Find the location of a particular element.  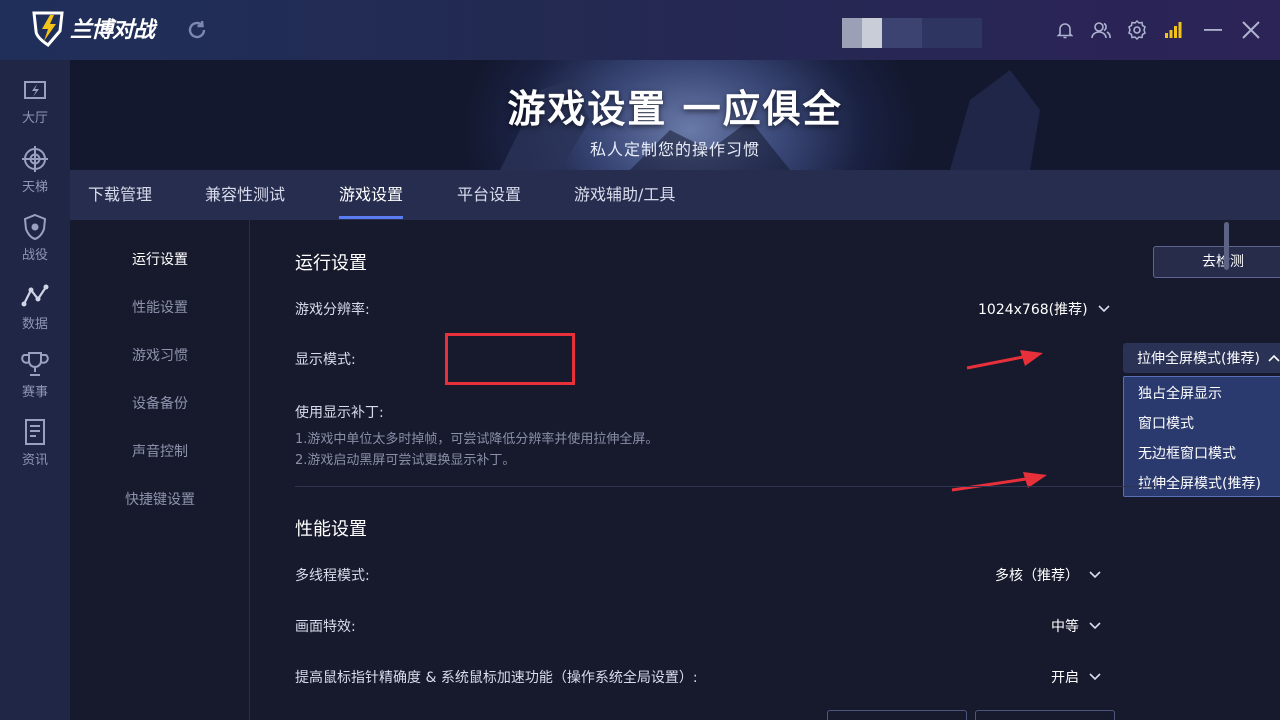

app-logo: 兰博对战 is located at coordinates (92, 28).